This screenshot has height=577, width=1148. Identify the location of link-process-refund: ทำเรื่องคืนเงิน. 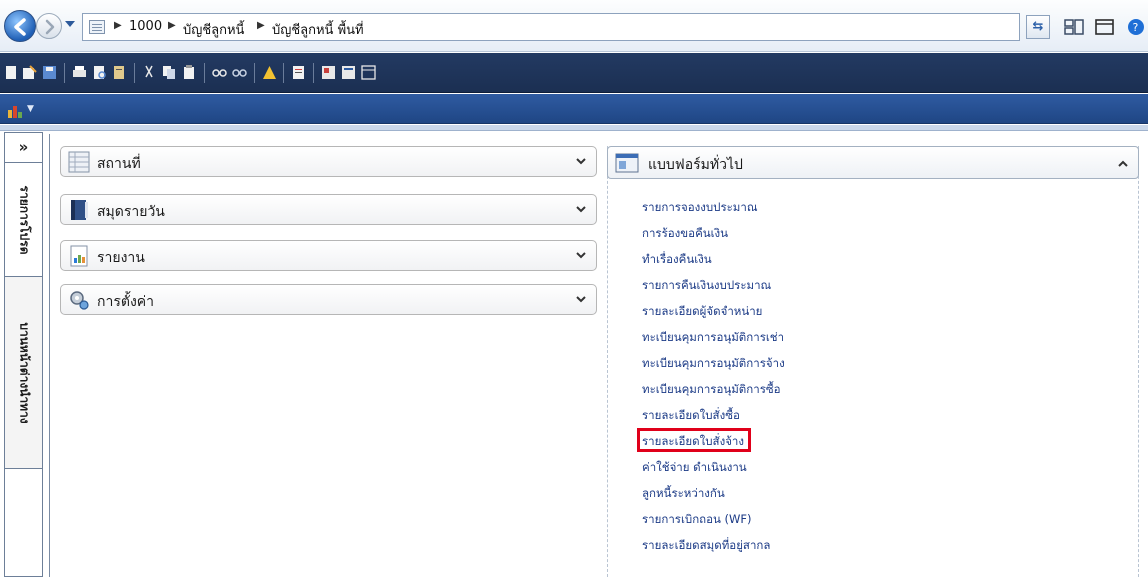
(677, 260).